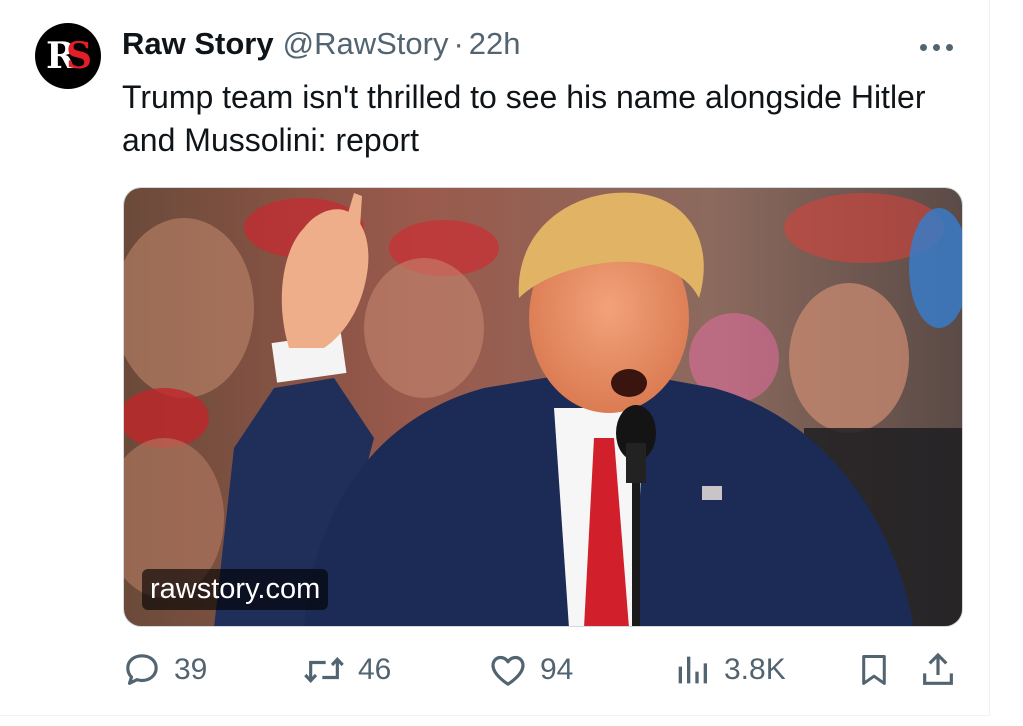 The width and height of the screenshot is (1023, 726). What do you see at coordinates (942, 47) in the screenshot?
I see `more-icon` at bounding box center [942, 47].